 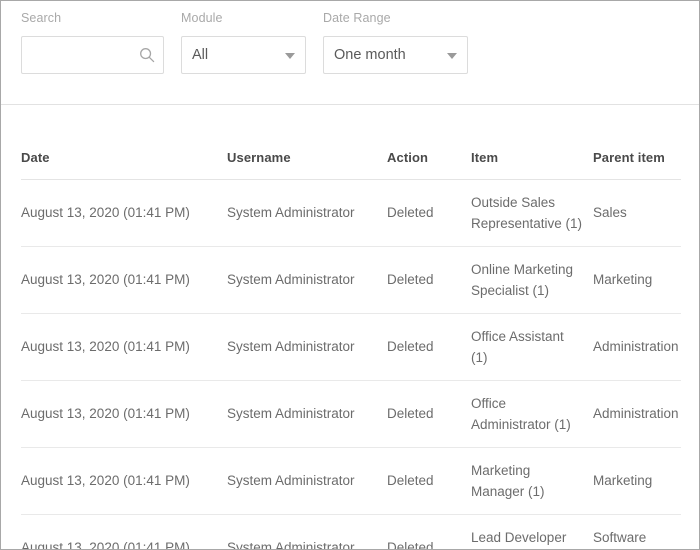 I want to click on table-header-row: Date Username Action Item Parent item, so click(x=351, y=142).